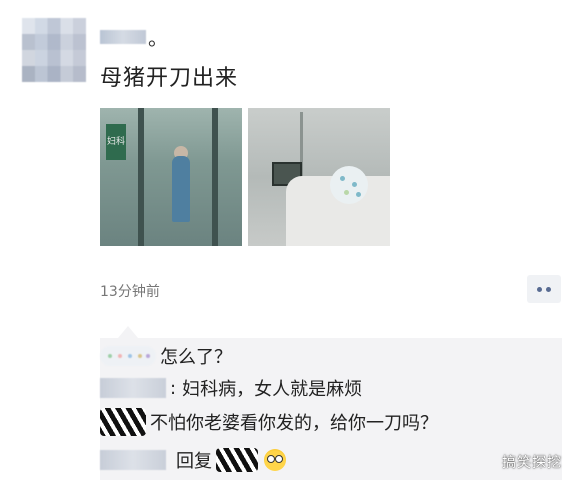 The image size is (570, 480). Describe the element at coordinates (181, 189) in the screenshot. I see `doctor-figure` at that location.